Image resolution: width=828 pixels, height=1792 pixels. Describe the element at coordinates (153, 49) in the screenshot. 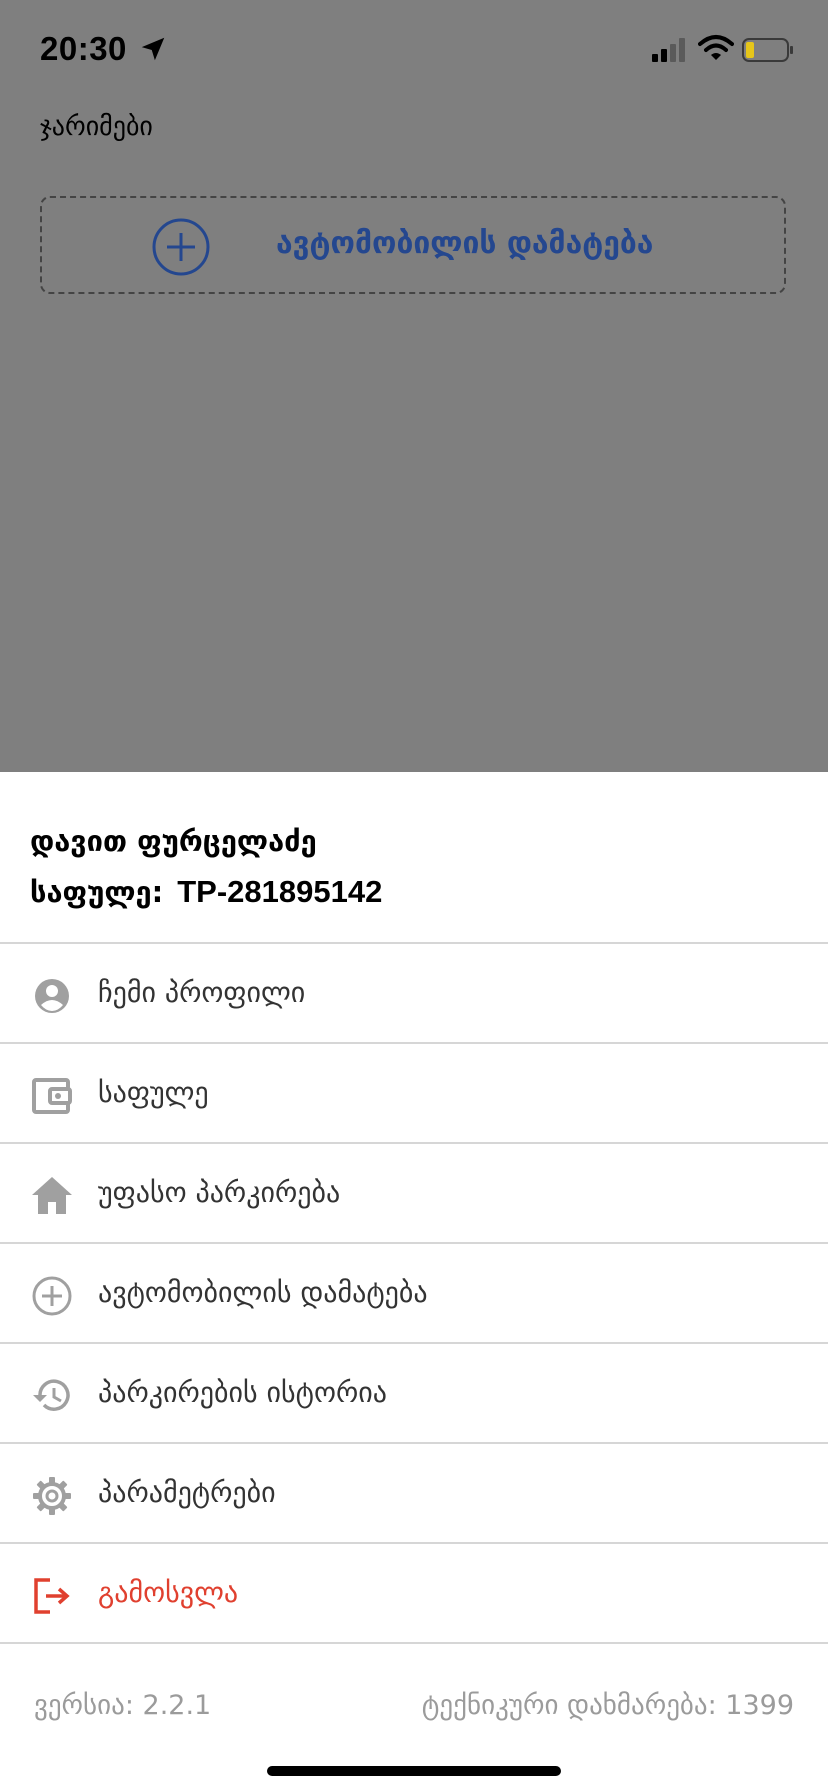

I see `location-arrow-icon` at that location.